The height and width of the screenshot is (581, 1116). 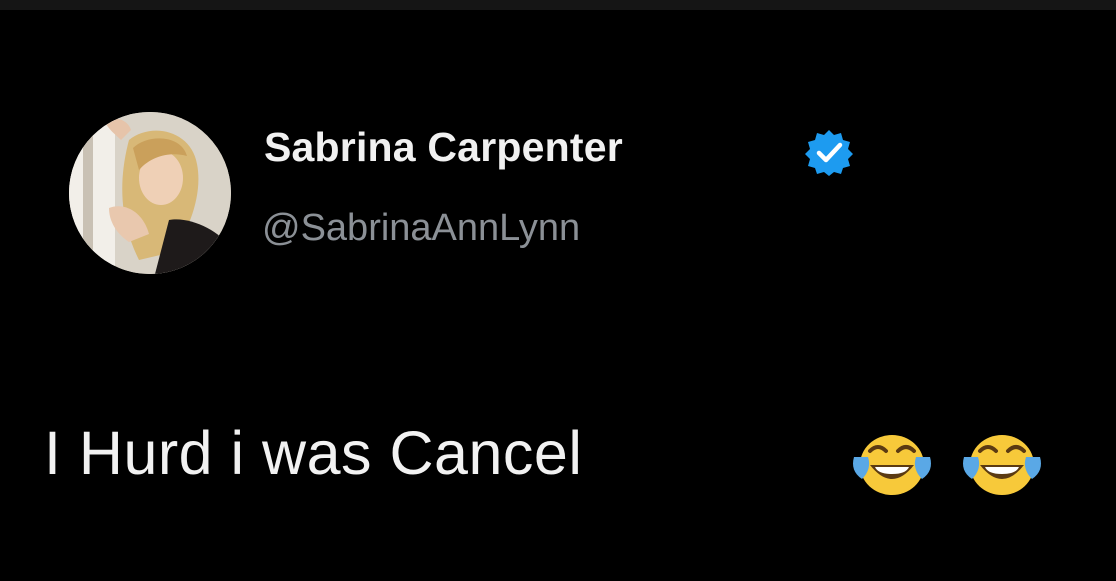 I want to click on tweet-text: I Hurd i was Cancel, so click(x=313, y=453).